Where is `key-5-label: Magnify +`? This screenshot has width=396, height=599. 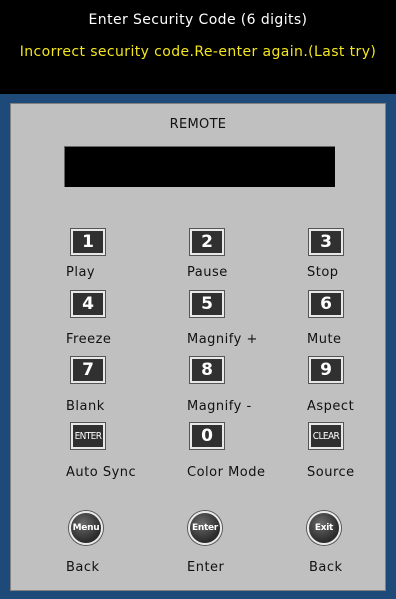 key-5-label: Magnify + is located at coordinates (222, 339).